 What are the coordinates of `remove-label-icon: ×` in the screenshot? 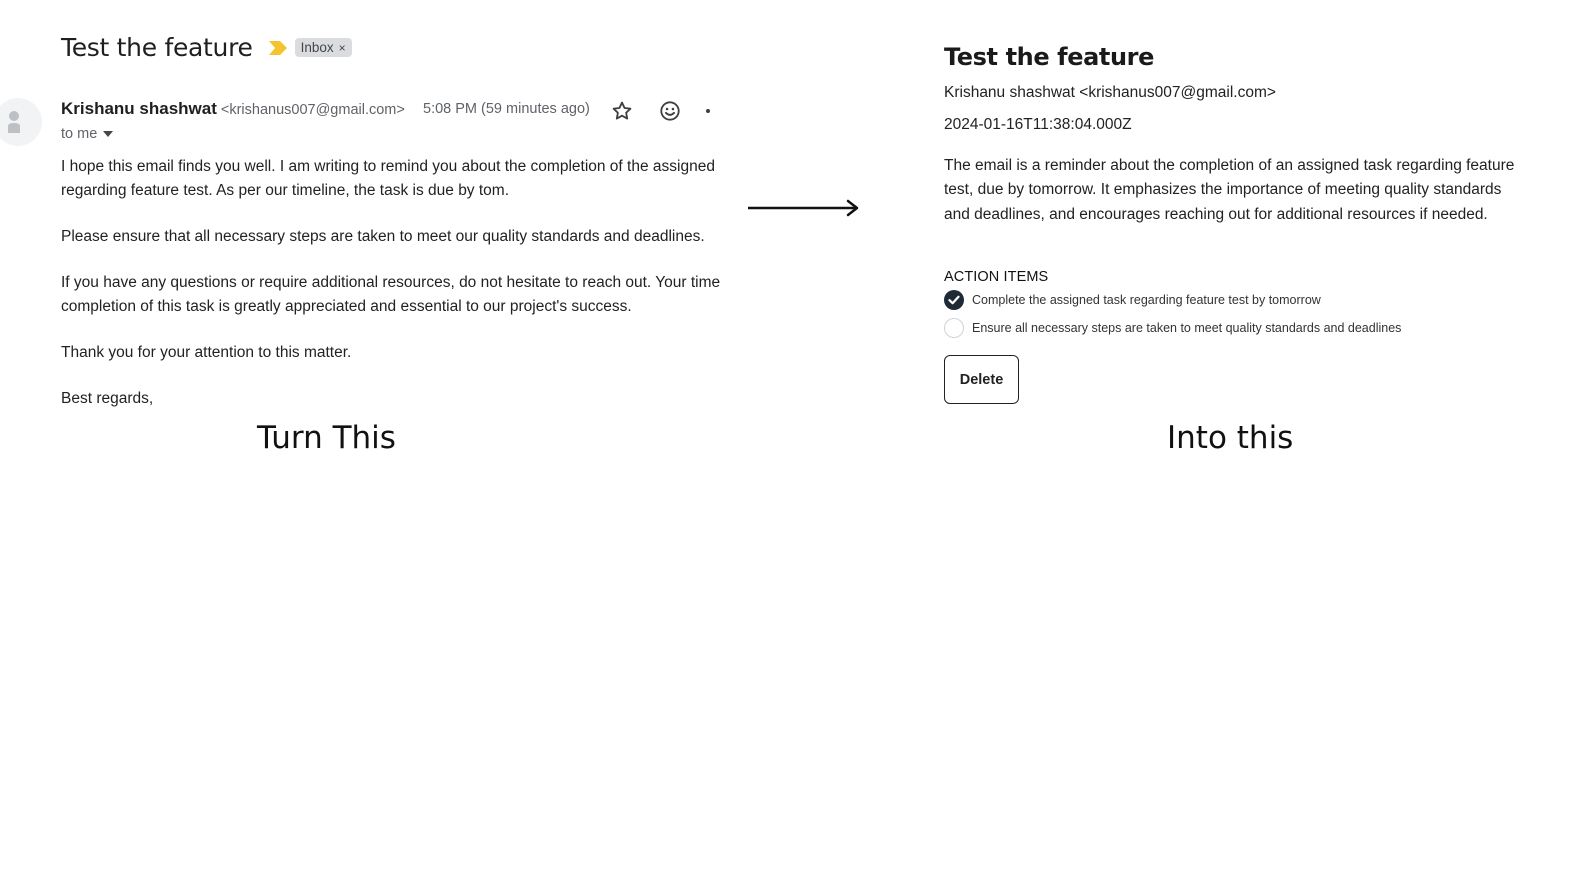 It's located at (342, 48).